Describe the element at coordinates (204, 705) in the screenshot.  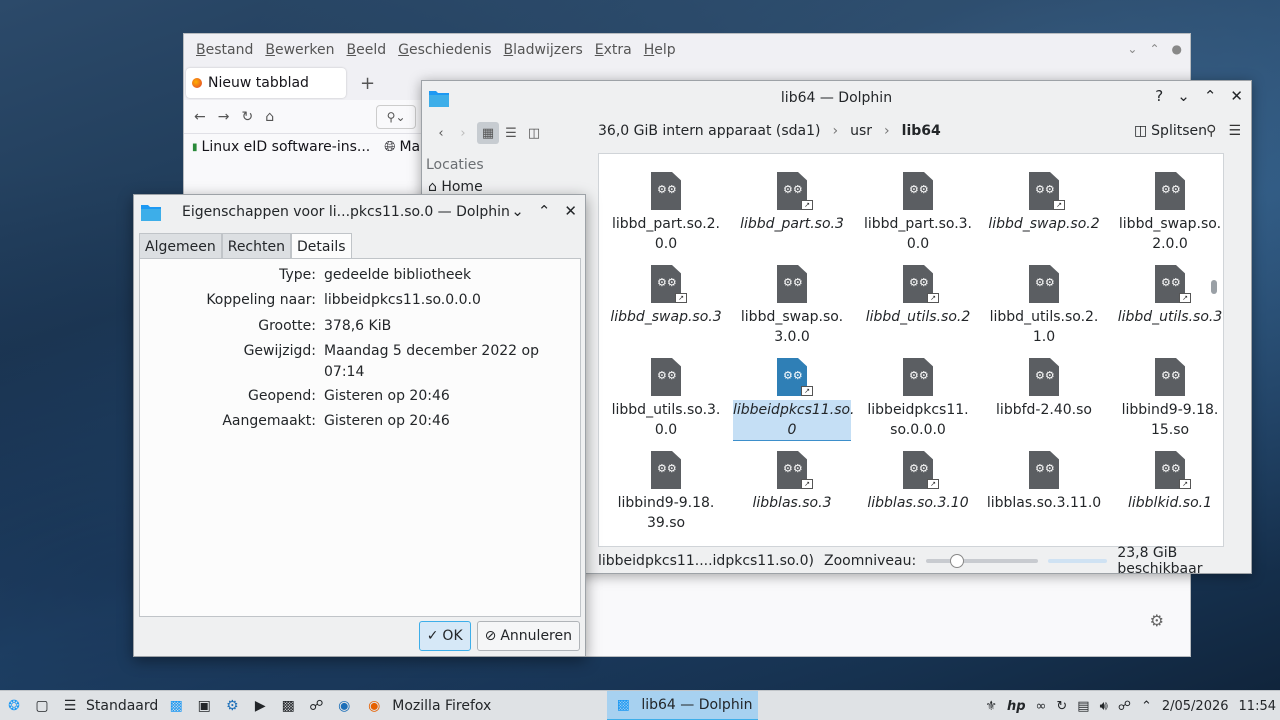
I see `pinned-system-settings: ▣` at that location.